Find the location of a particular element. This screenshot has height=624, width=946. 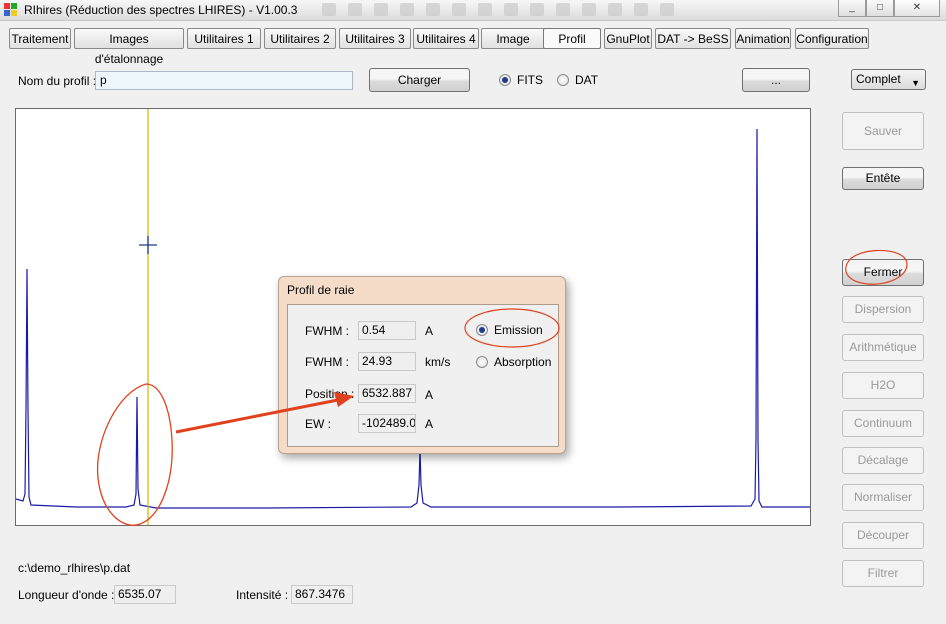

fwhm-kms-unit: km/s is located at coordinates (438, 362).